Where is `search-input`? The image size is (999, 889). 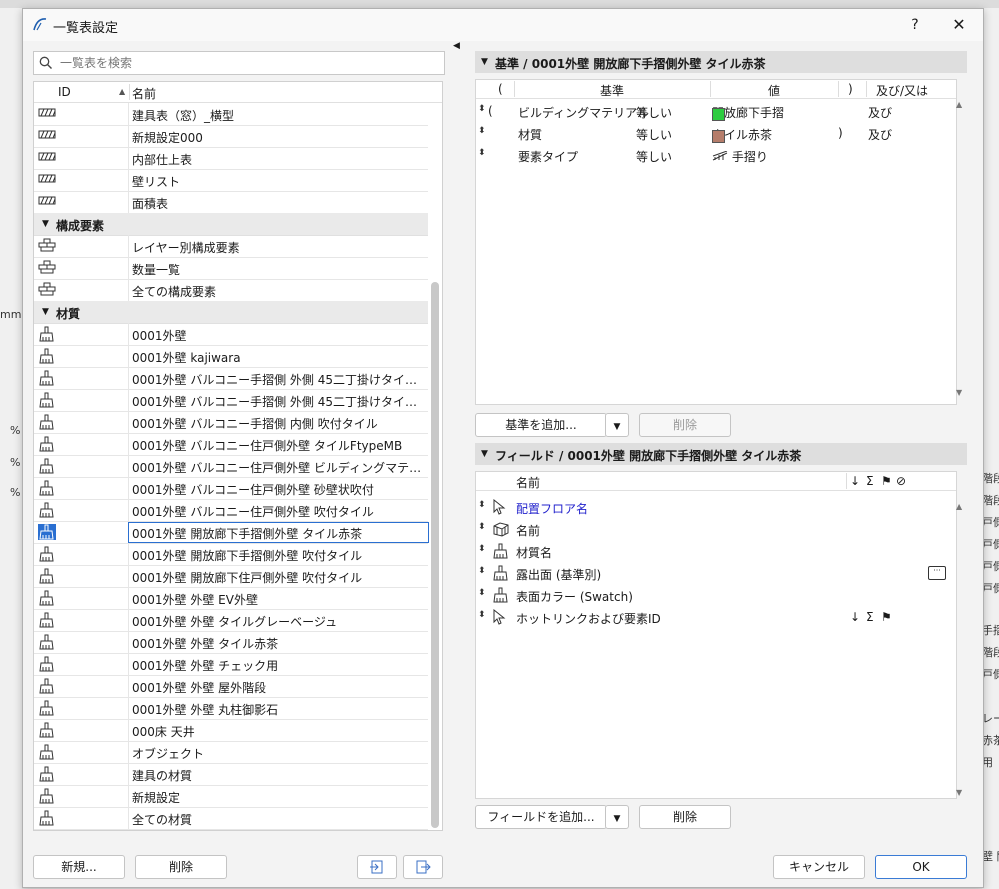
search-input is located at coordinates (250, 63).